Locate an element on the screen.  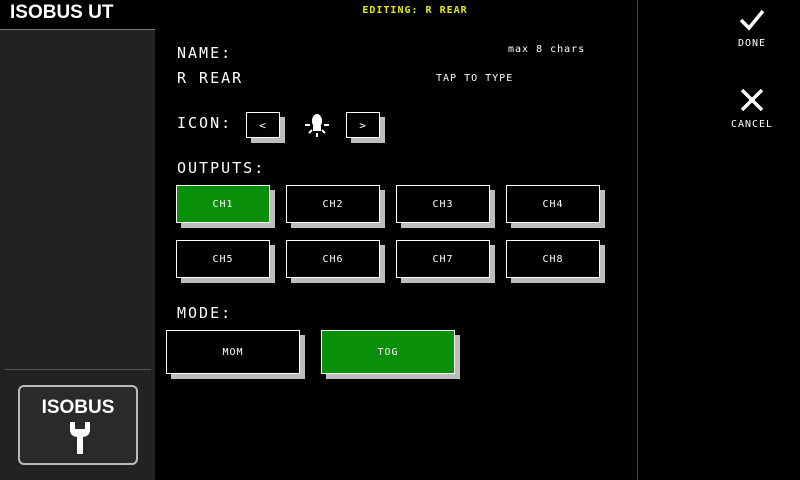
sidebar-divider is located at coordinates (78, 369).